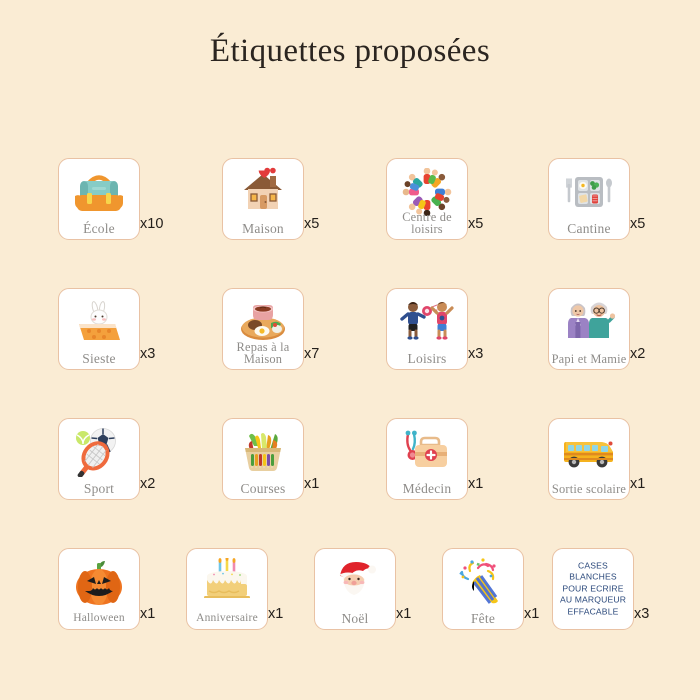  Describe the element at coordinates (99, 192) in the screenshot. I see `school-backpack-icon` at that location.